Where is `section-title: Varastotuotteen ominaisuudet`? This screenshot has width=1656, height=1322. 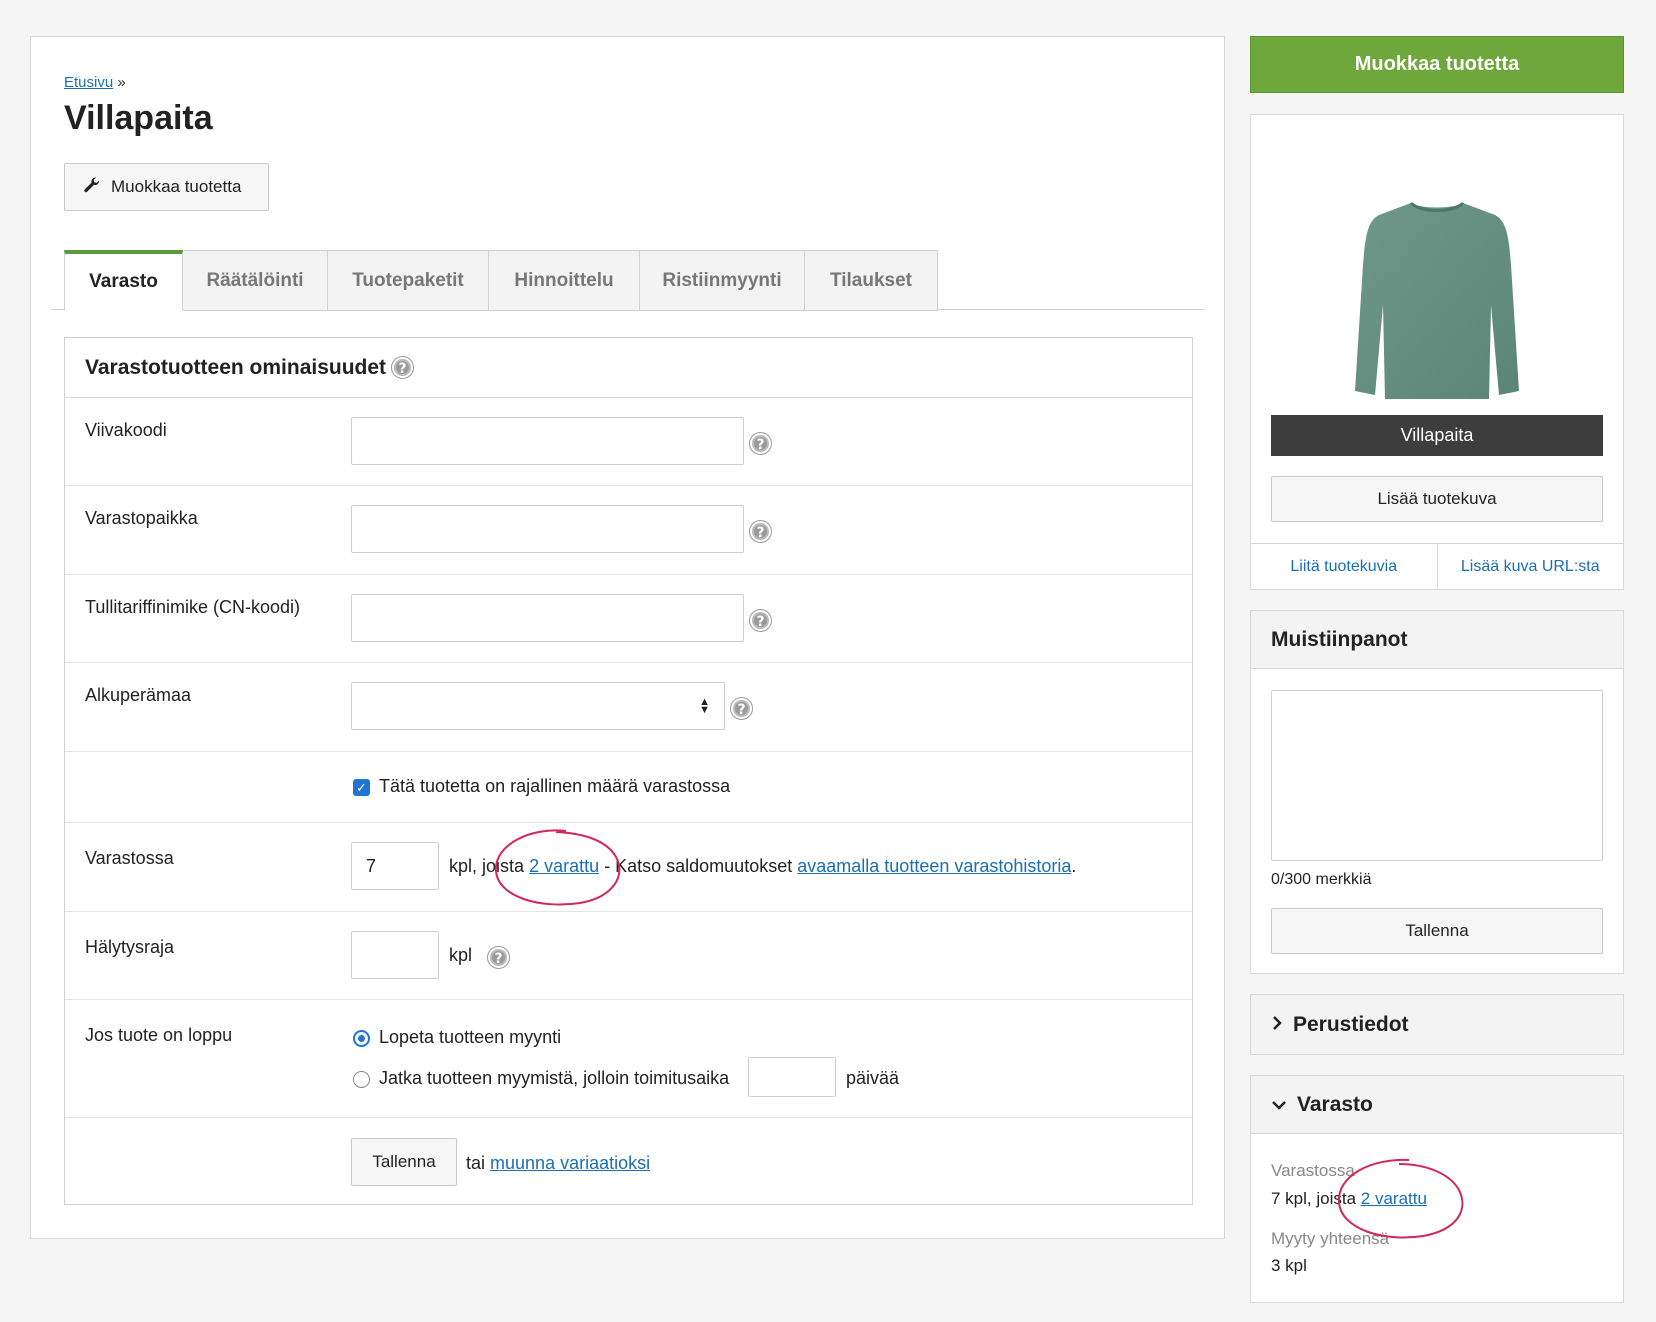 section-title: Varastotuotteen ominaisuudet is located at coordinates (236, 367).